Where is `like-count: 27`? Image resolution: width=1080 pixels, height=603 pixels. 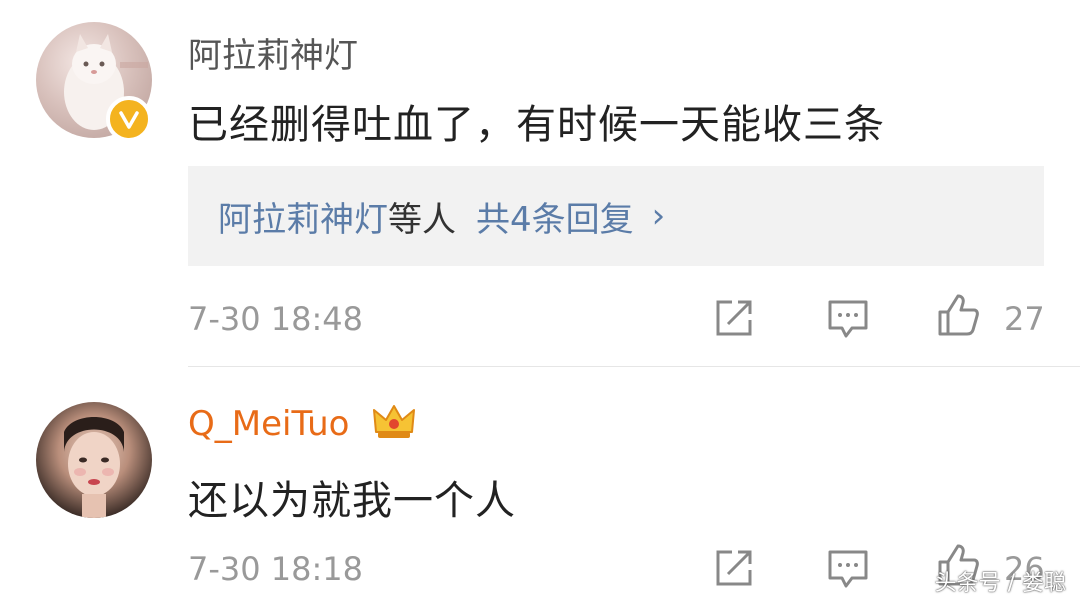
like-count: 27 is located at coordinates (1024, 319).